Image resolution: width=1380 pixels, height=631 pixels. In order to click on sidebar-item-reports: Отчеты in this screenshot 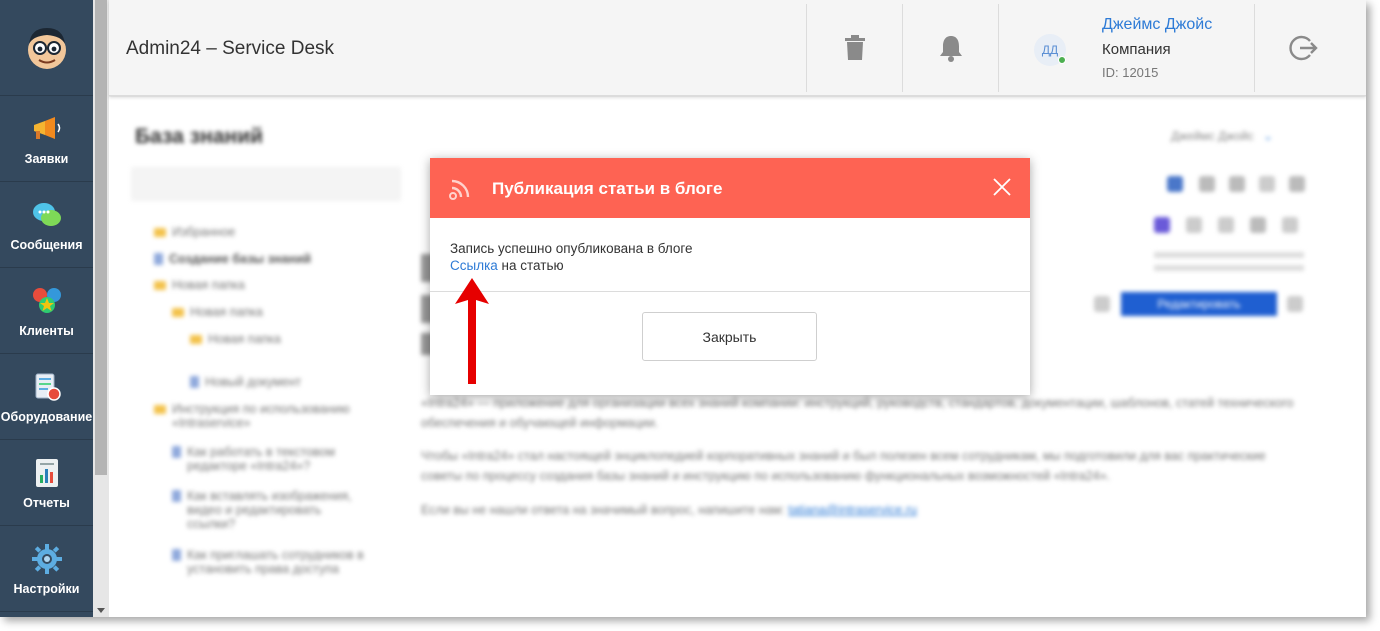, I will do `click(46, 483)`.